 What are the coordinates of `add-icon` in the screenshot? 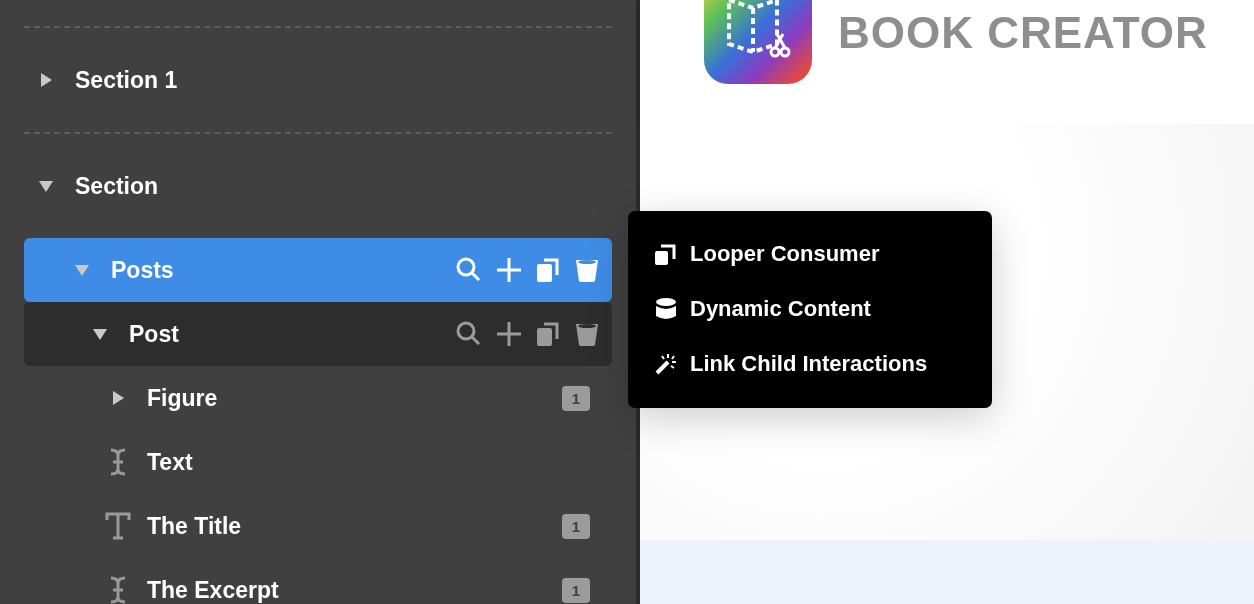 It's located at (509, 334).